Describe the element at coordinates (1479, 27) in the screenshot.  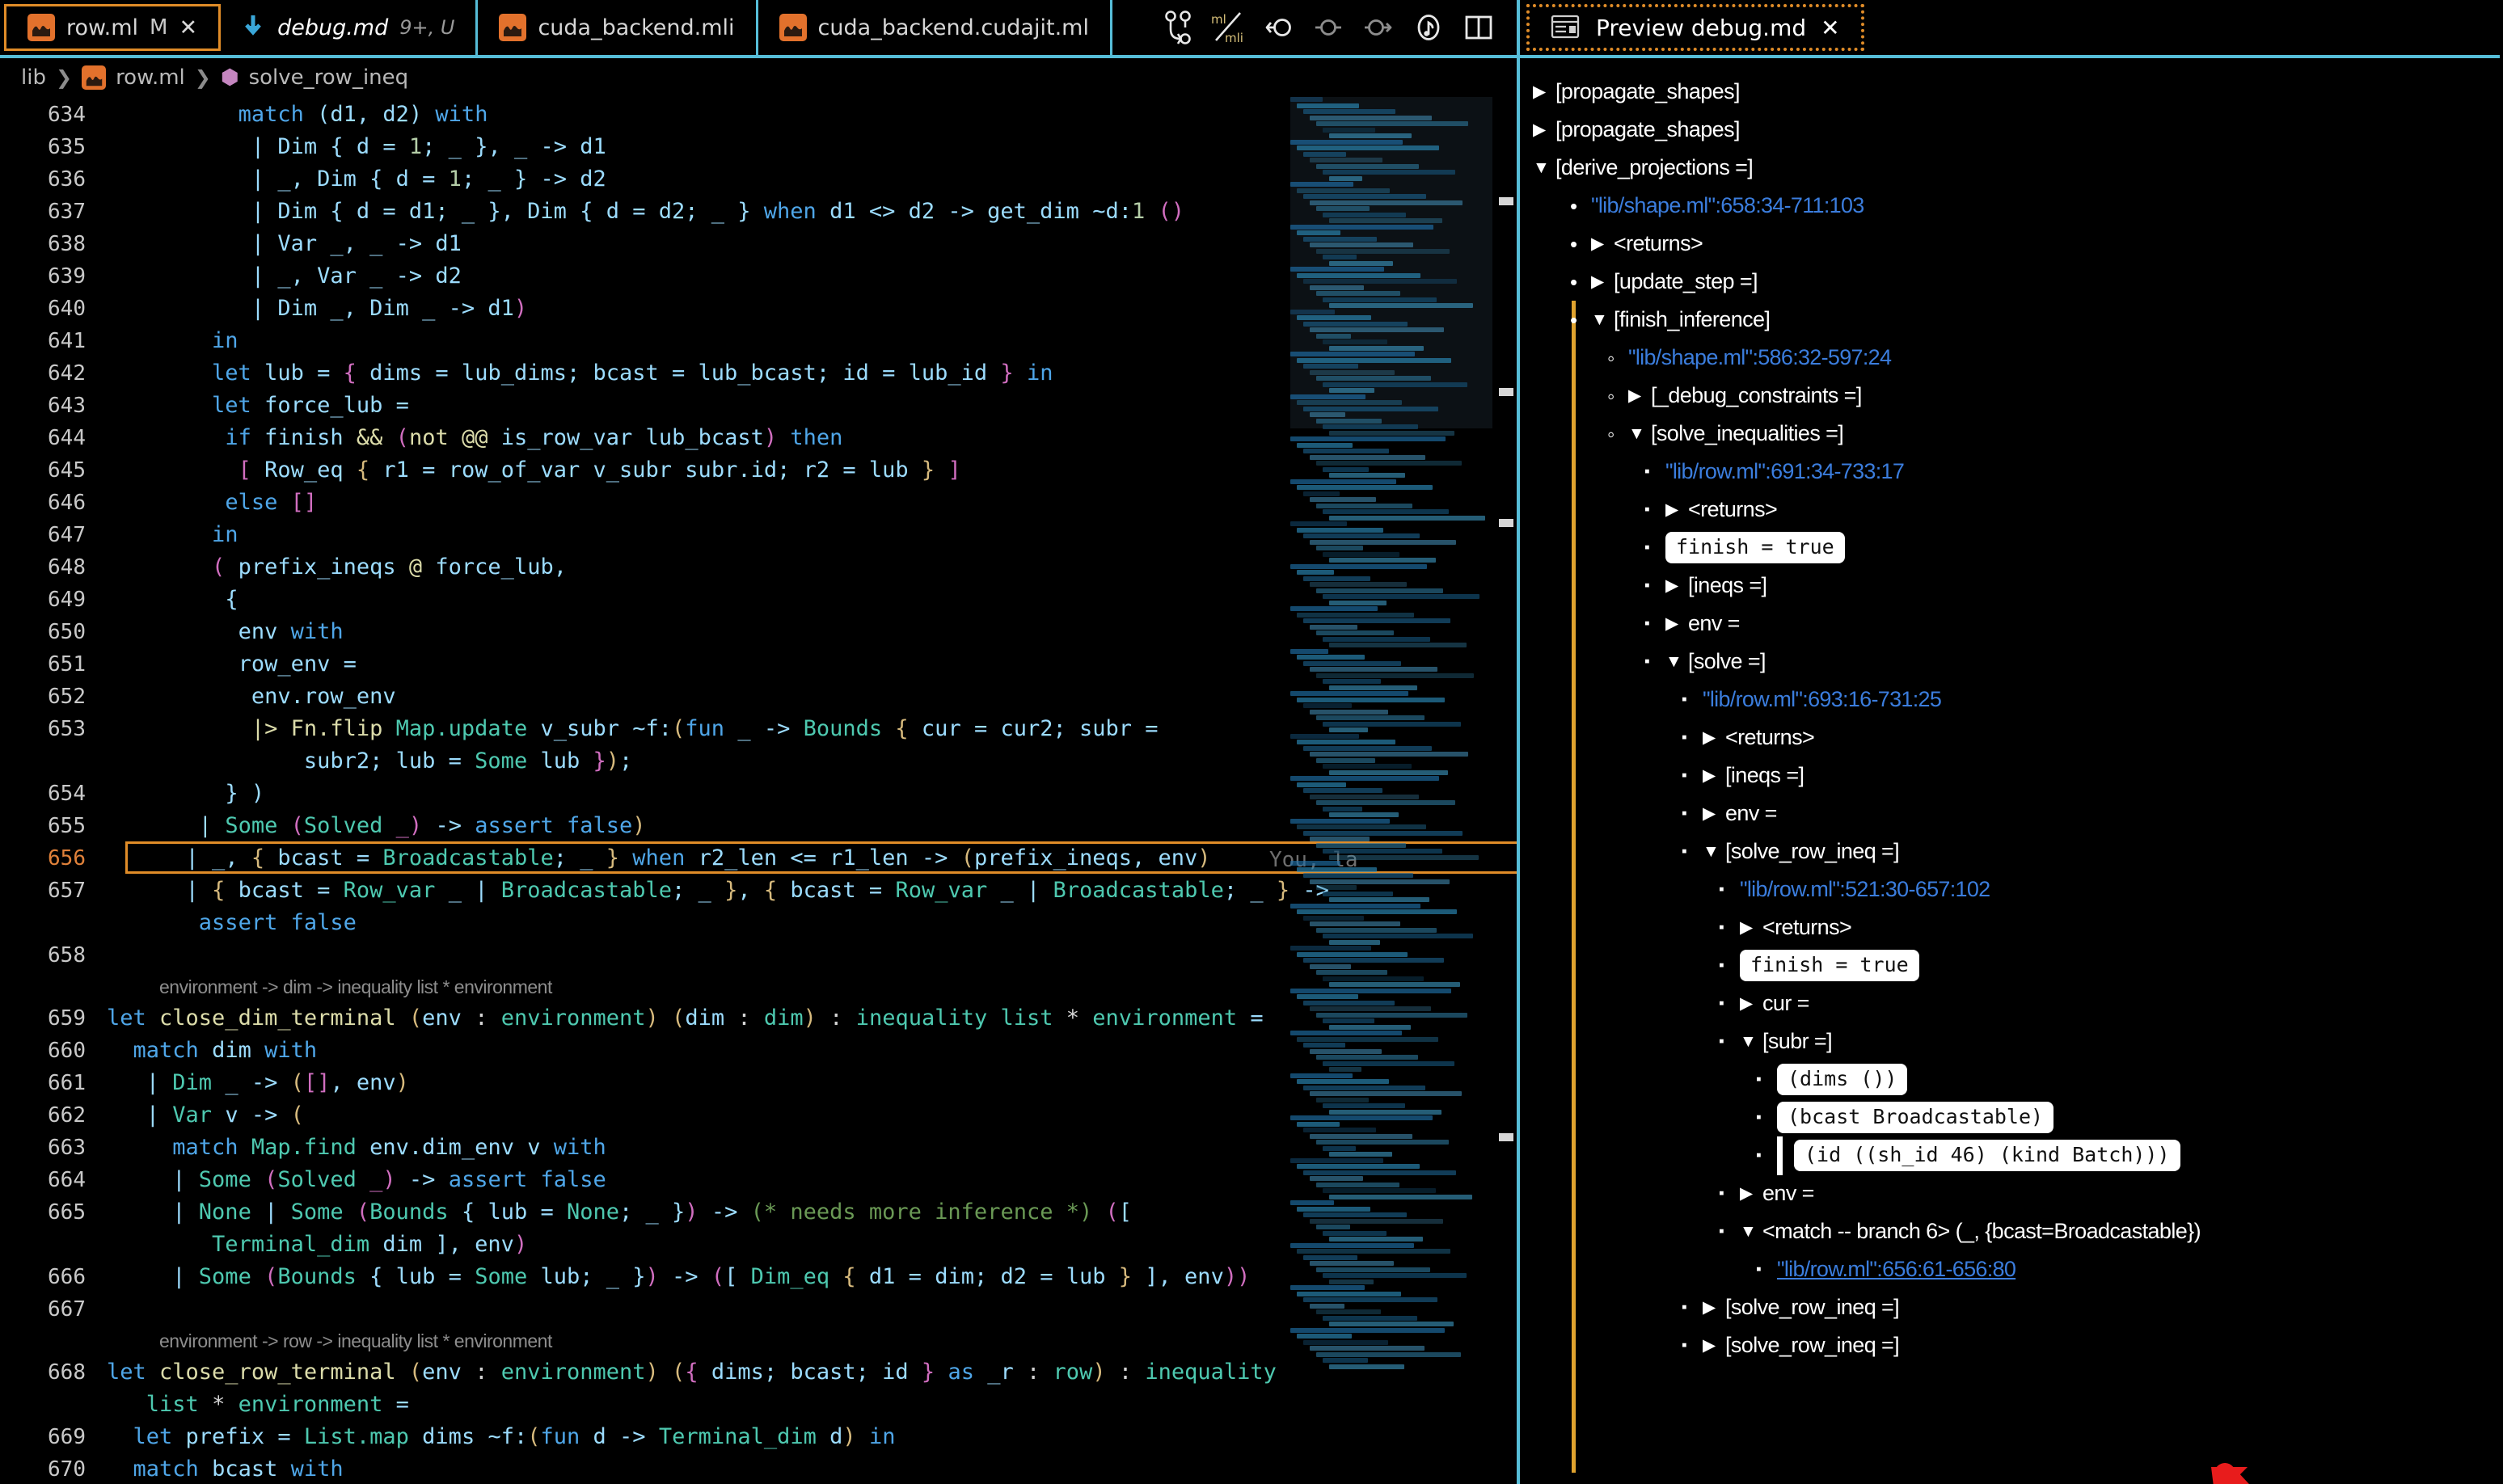
I see `split-editor-icon` at that location.